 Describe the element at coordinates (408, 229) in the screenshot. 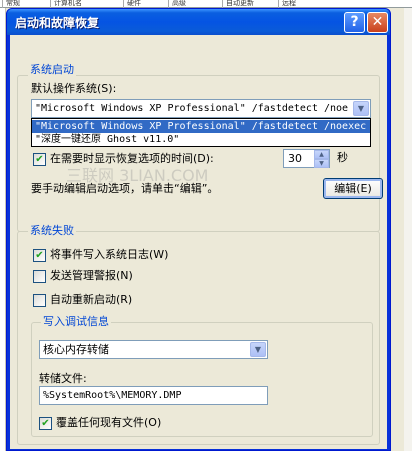

I see `background-window-edge` at that location.